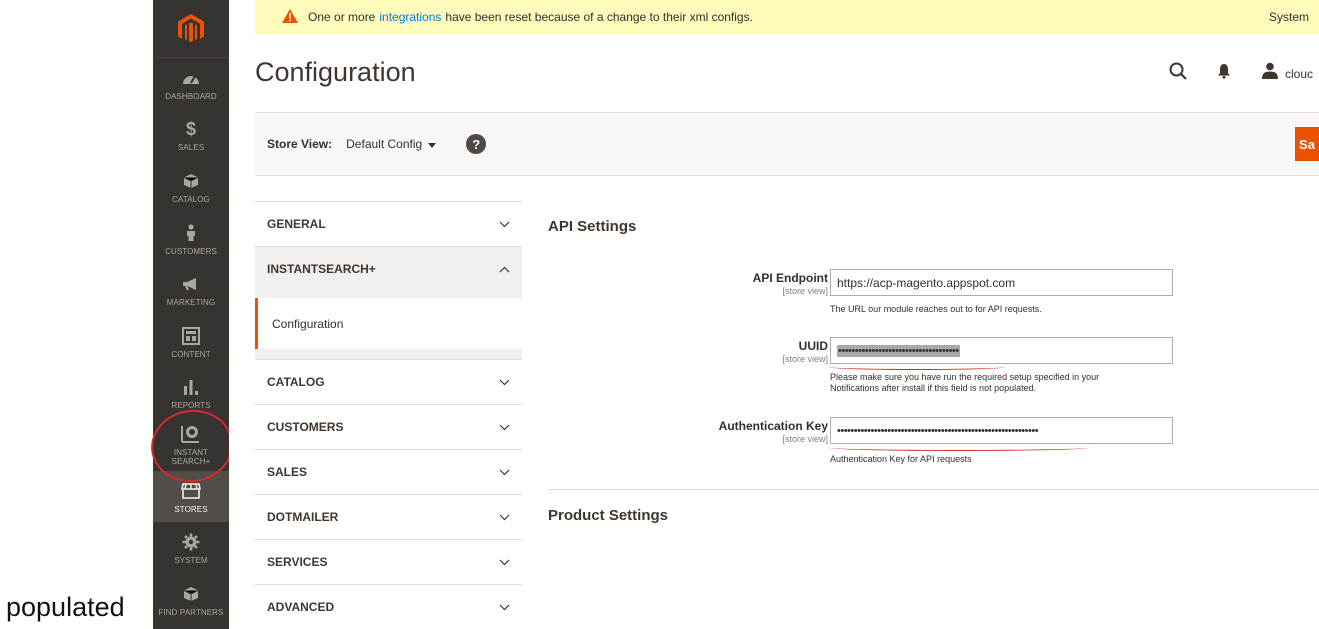  I want to click on system-messages-link: System, so click(1289, 17).